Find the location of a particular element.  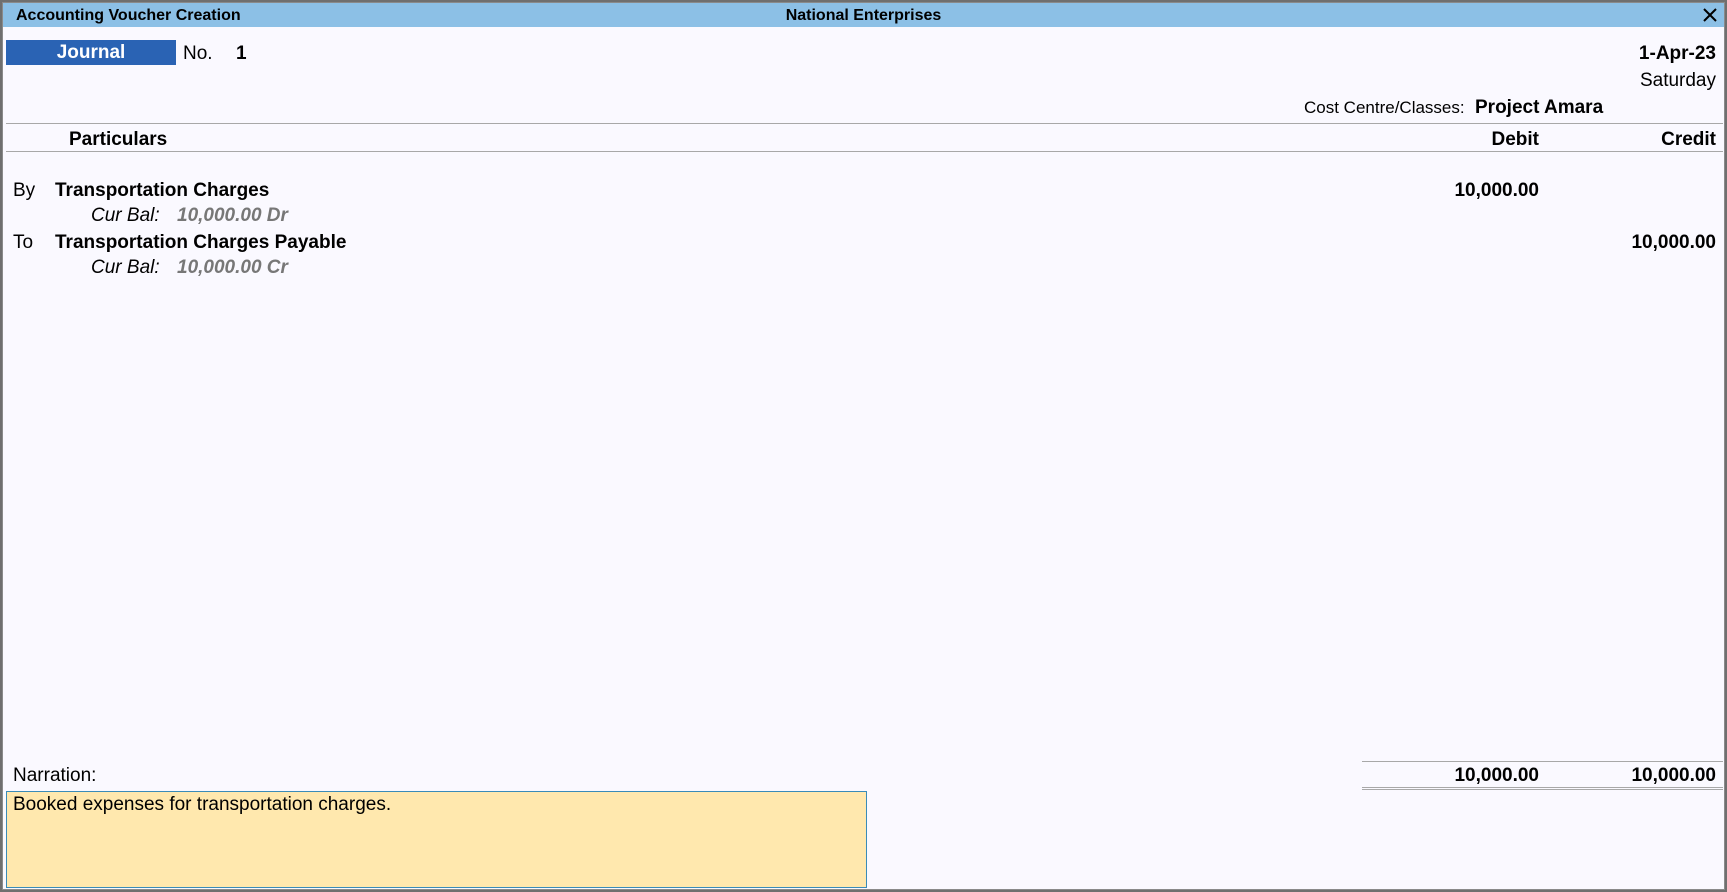

narration-label: Narration: is located at coordinates (55, 775).